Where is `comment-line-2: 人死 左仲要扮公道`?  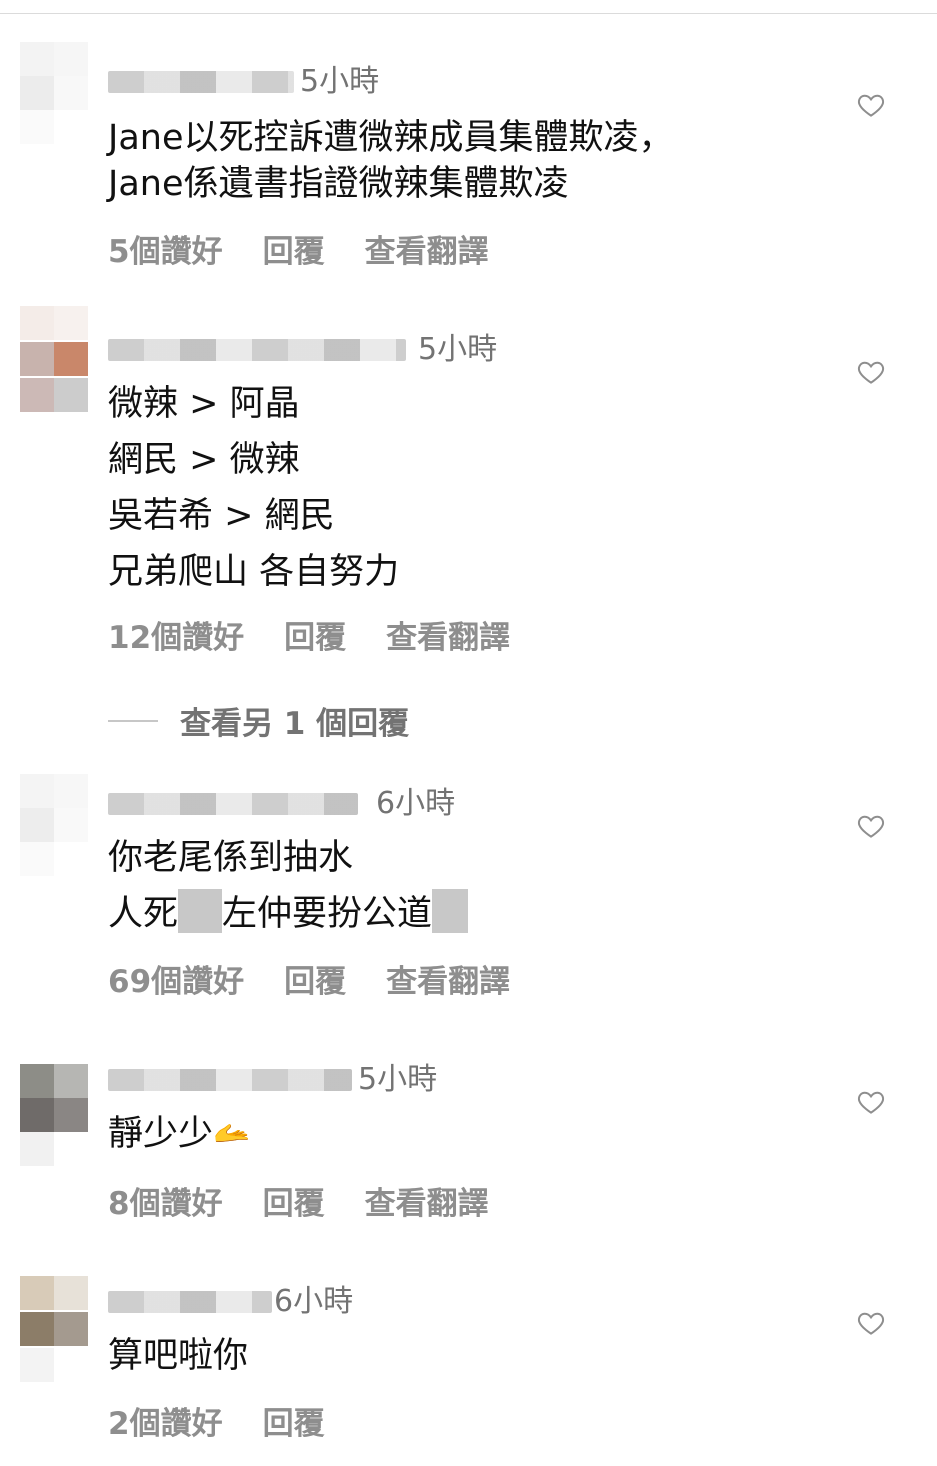 comment-line-2: 人死 左仲要扮公道 is located at coordinates (288, 914).